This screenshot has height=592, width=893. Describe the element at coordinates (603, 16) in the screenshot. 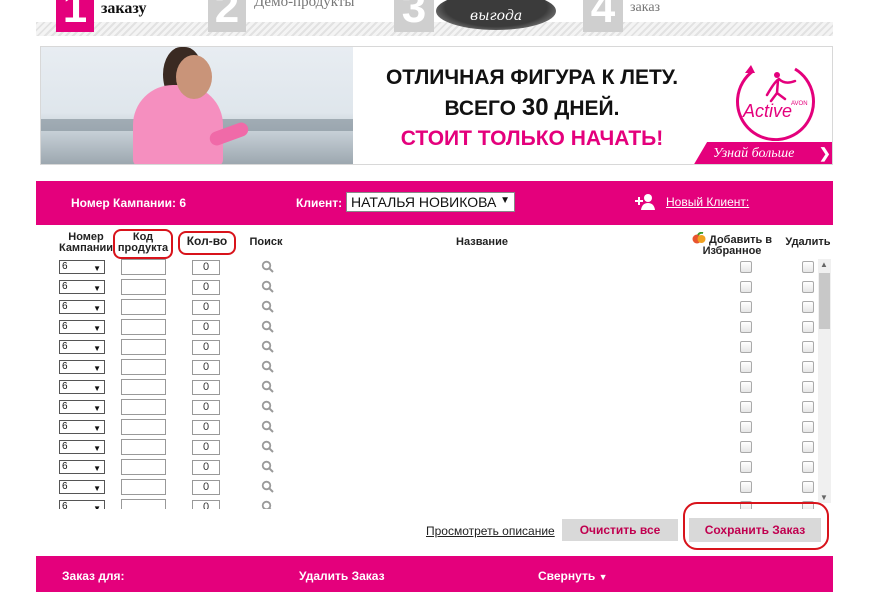

I see `step-4-marker: 4` at that location.